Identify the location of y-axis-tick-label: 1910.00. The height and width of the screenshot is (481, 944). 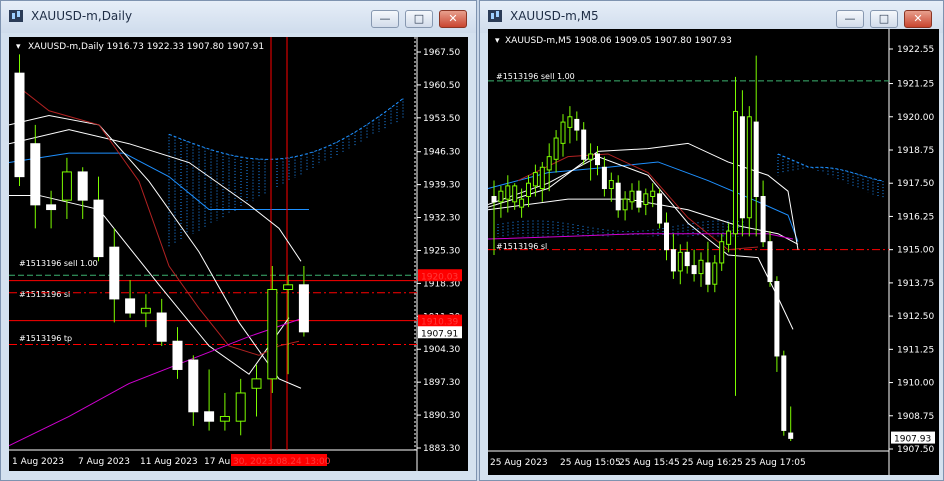
(915, 384).